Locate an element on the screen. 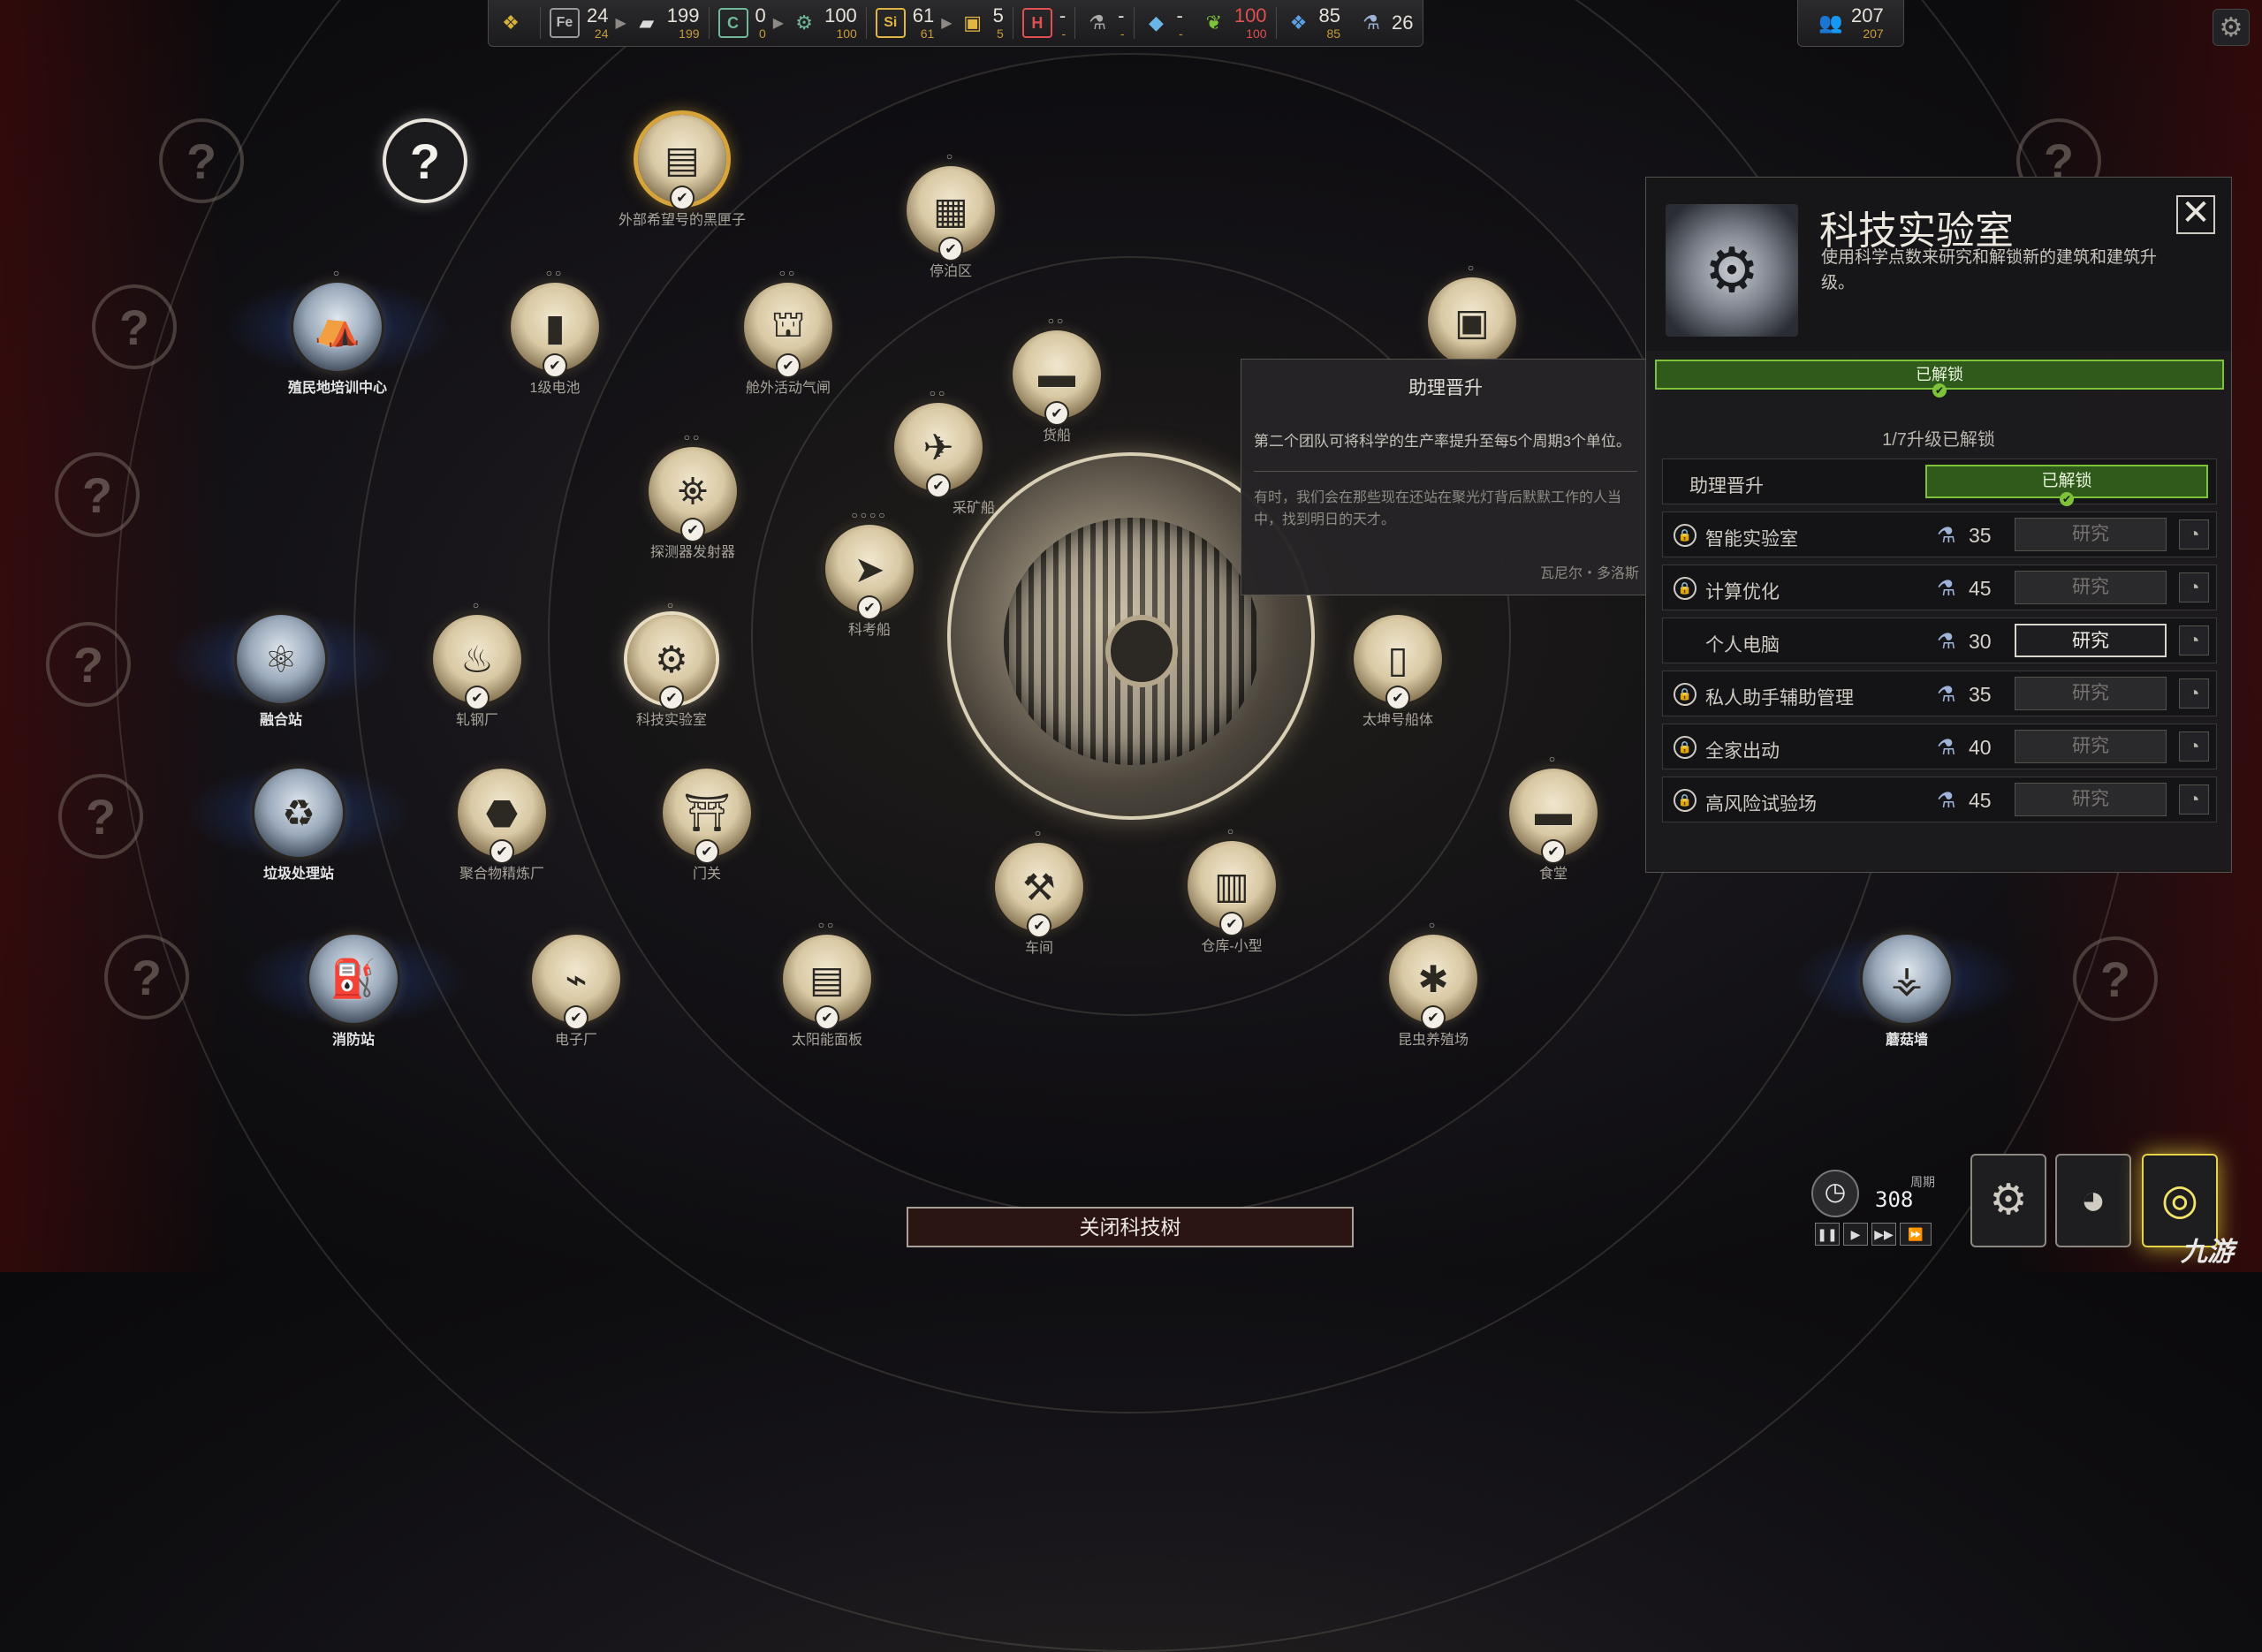 The height and width of the screenshot is (1652, 2262). probe-icon: ⛯ is located at coordinates (693, 490).